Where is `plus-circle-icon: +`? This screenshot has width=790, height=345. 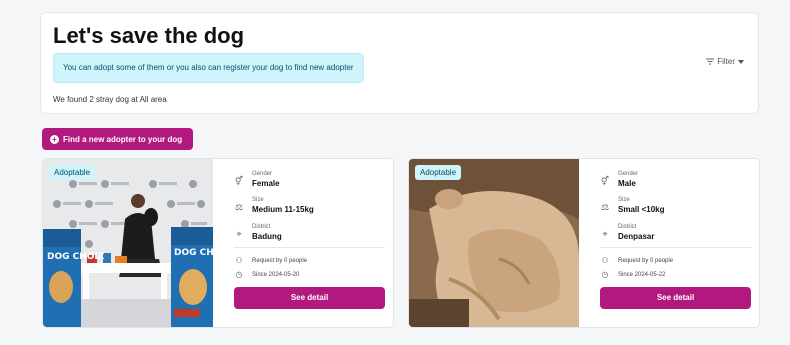 plus-circle-icon: + is located at coordinates (54, 139).